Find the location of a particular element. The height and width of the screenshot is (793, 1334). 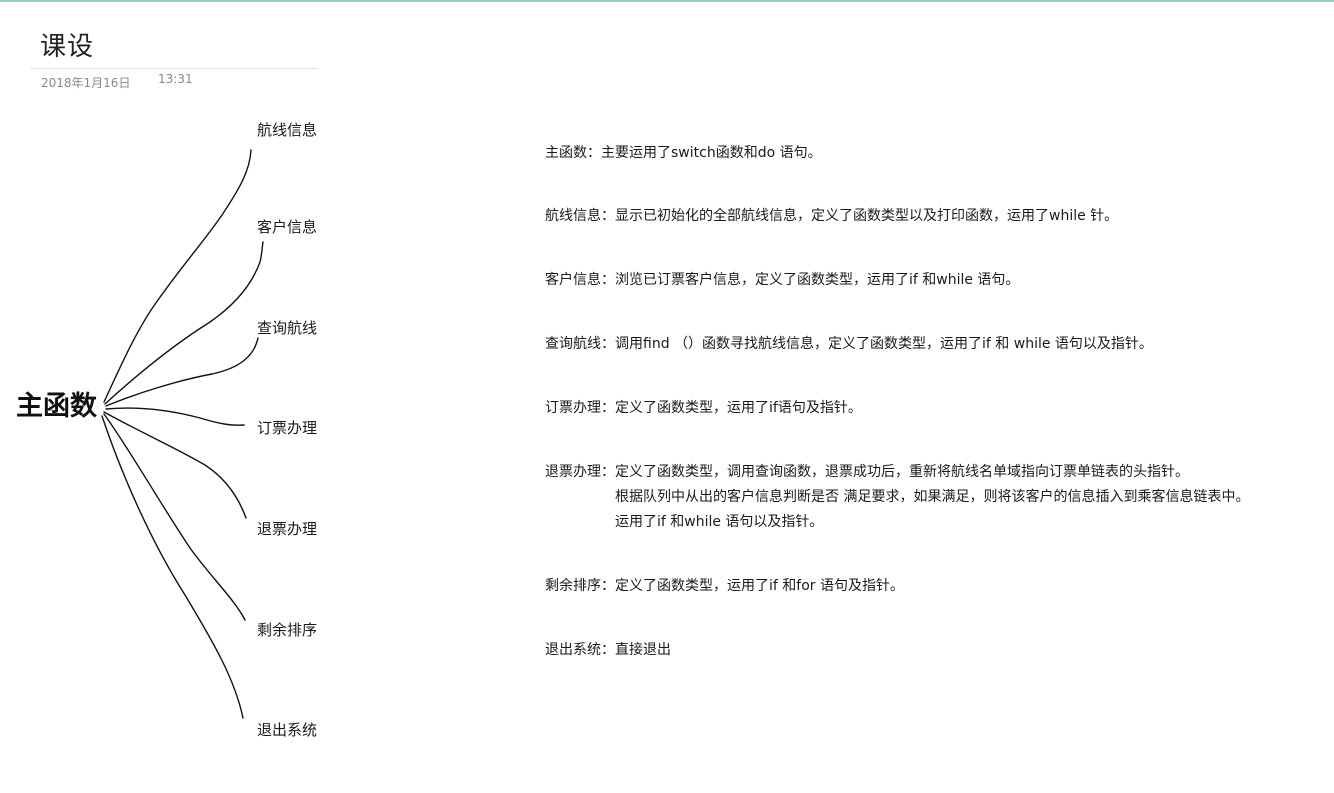

branch-customer-info: 客户信息 is located at coordinates (287, 227).